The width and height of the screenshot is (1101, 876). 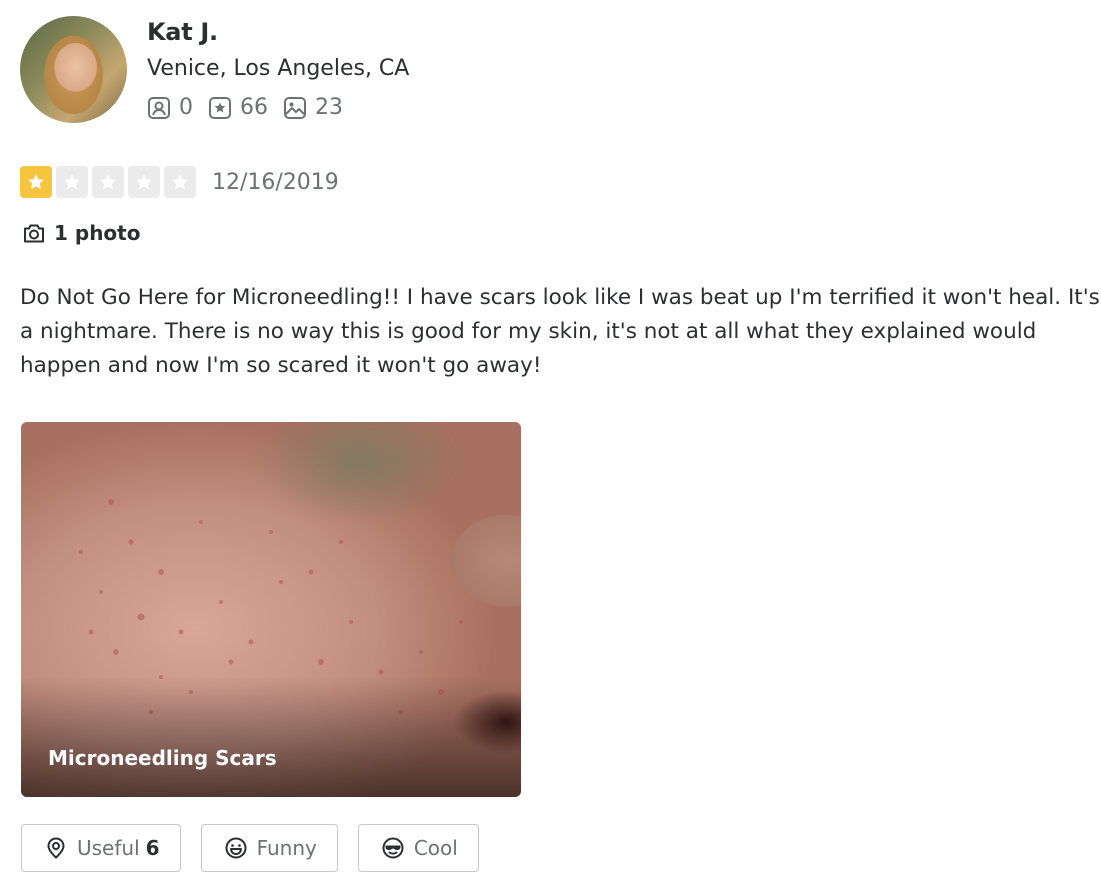 I want to click on star-rating: 12/16/2019, so click(x=179, y=182).